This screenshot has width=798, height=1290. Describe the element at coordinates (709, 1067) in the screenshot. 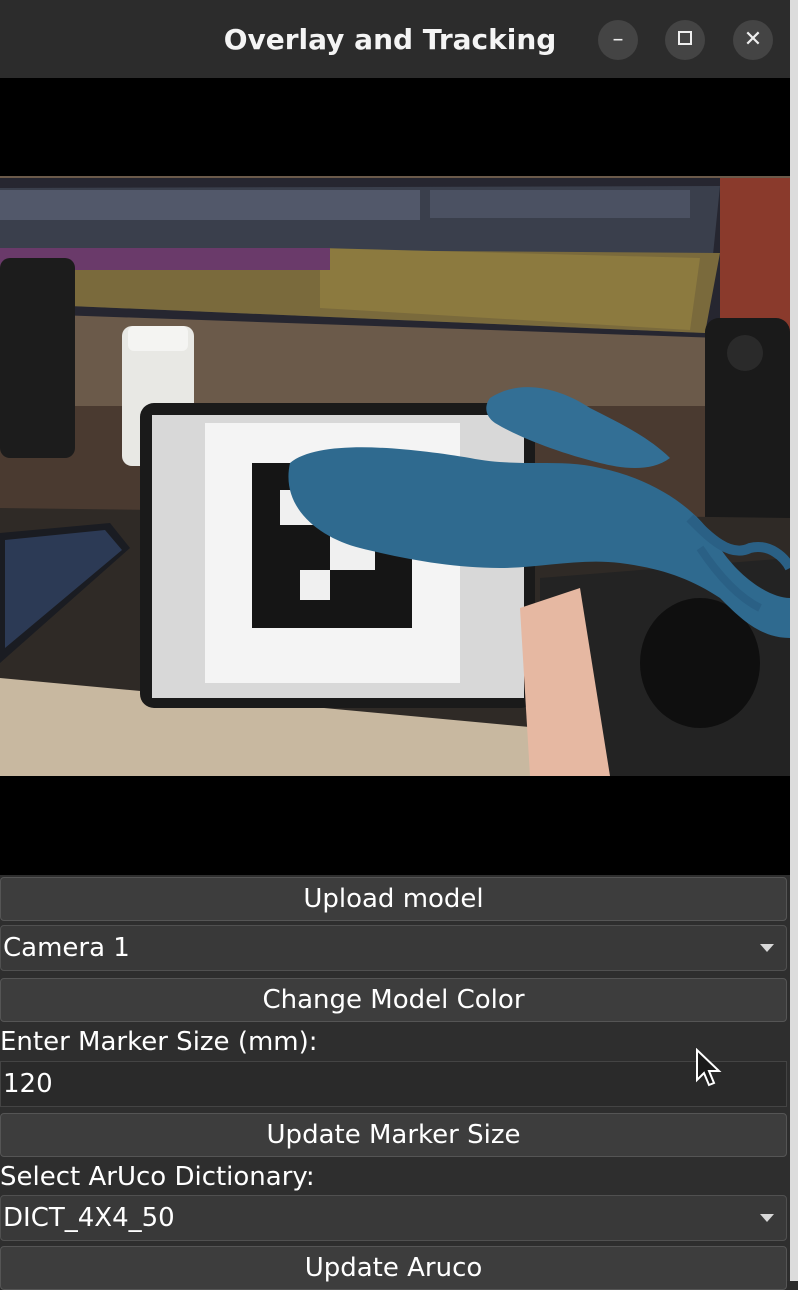

I see `mouse-pointer-icon` at that location.